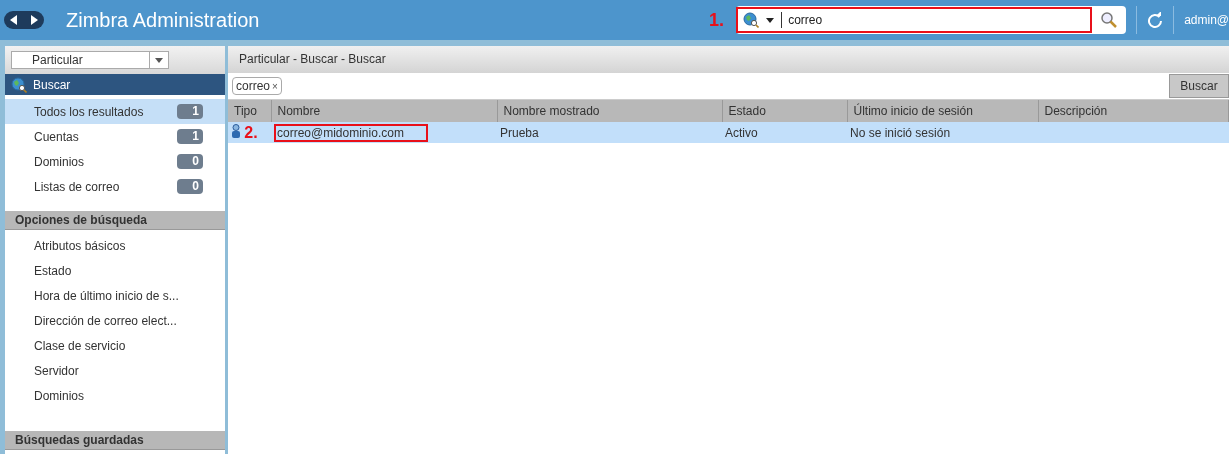  What do you see at coordinates (159, 60) in the screenshot?
I see `caret-icon` at bounding box center [159, 60].